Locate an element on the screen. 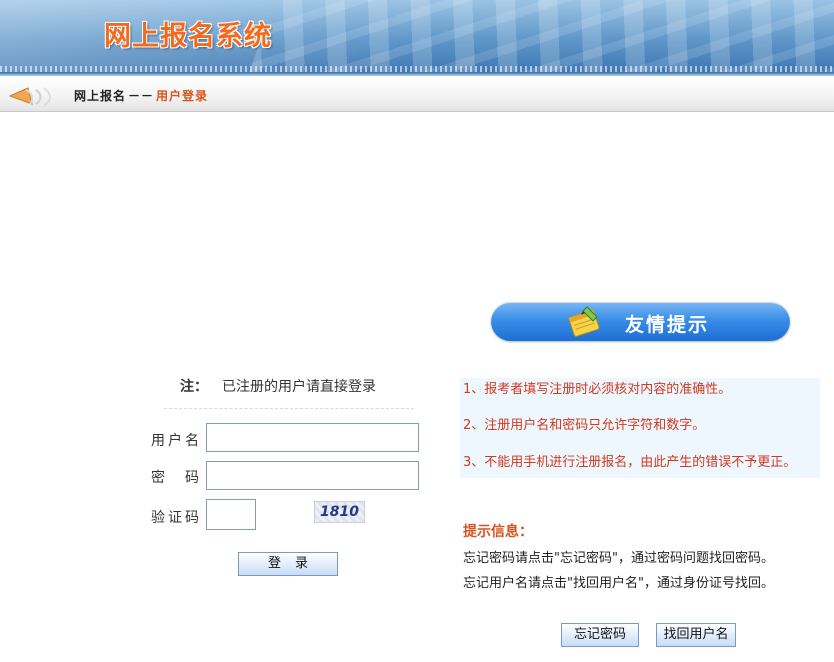 The image size is (834, 662). password-input is located at coordinates (312, 475).